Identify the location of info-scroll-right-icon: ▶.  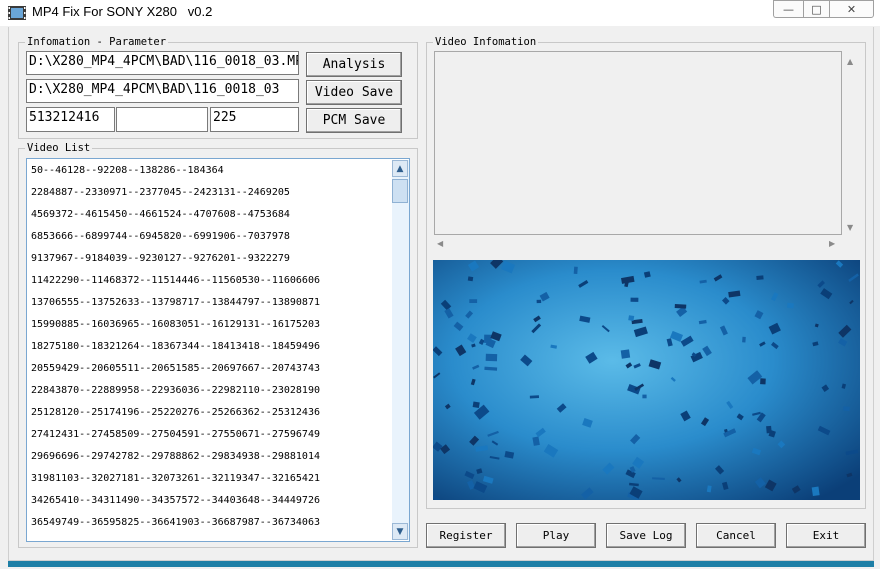
(832, 243).